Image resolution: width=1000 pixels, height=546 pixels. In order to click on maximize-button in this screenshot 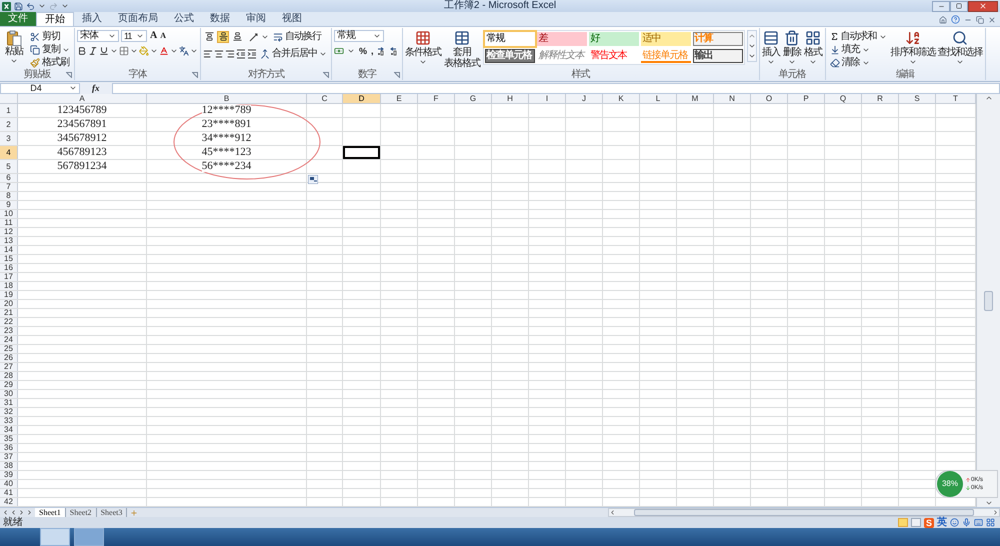, I will do `click(959, 6)`.